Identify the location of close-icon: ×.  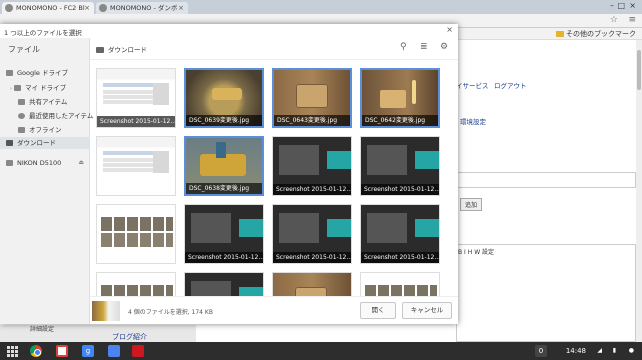
(449, 29).